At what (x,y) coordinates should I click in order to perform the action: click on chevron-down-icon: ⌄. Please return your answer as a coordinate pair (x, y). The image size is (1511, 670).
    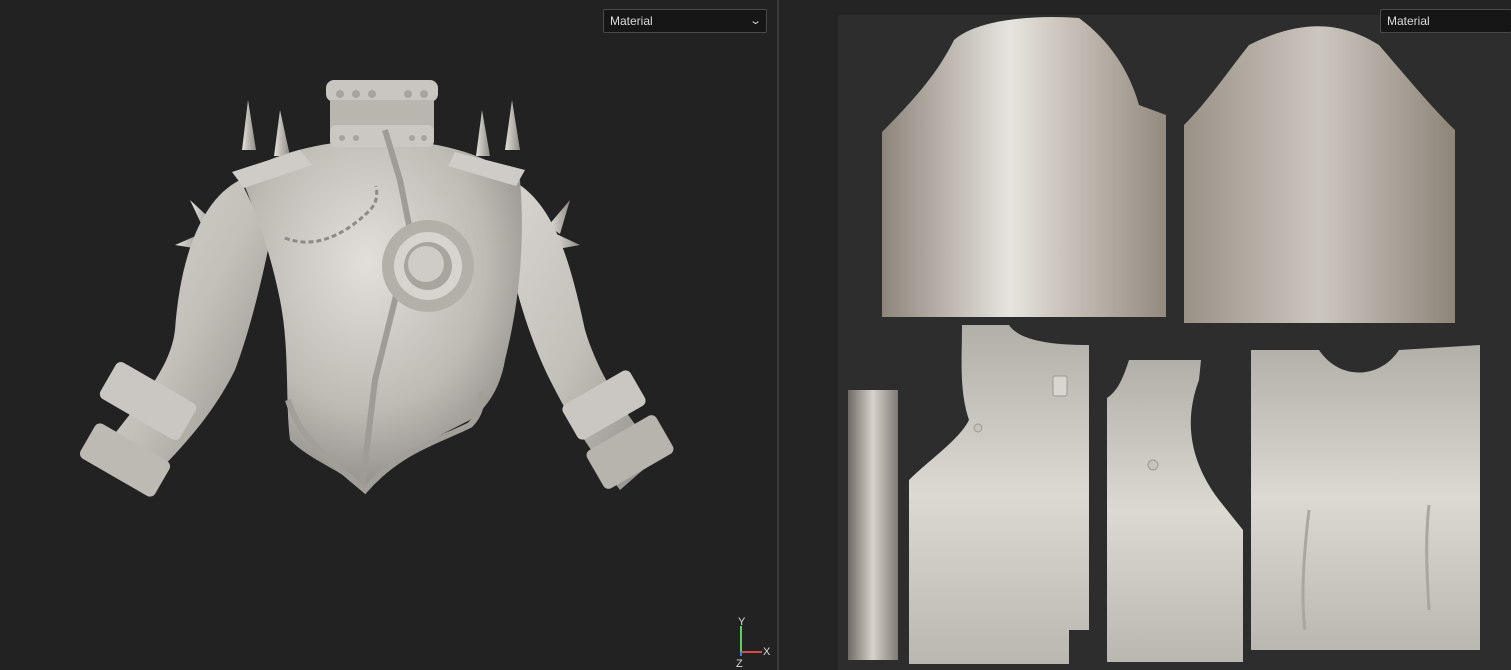
    Looking at the image, I should click on (755, 21).